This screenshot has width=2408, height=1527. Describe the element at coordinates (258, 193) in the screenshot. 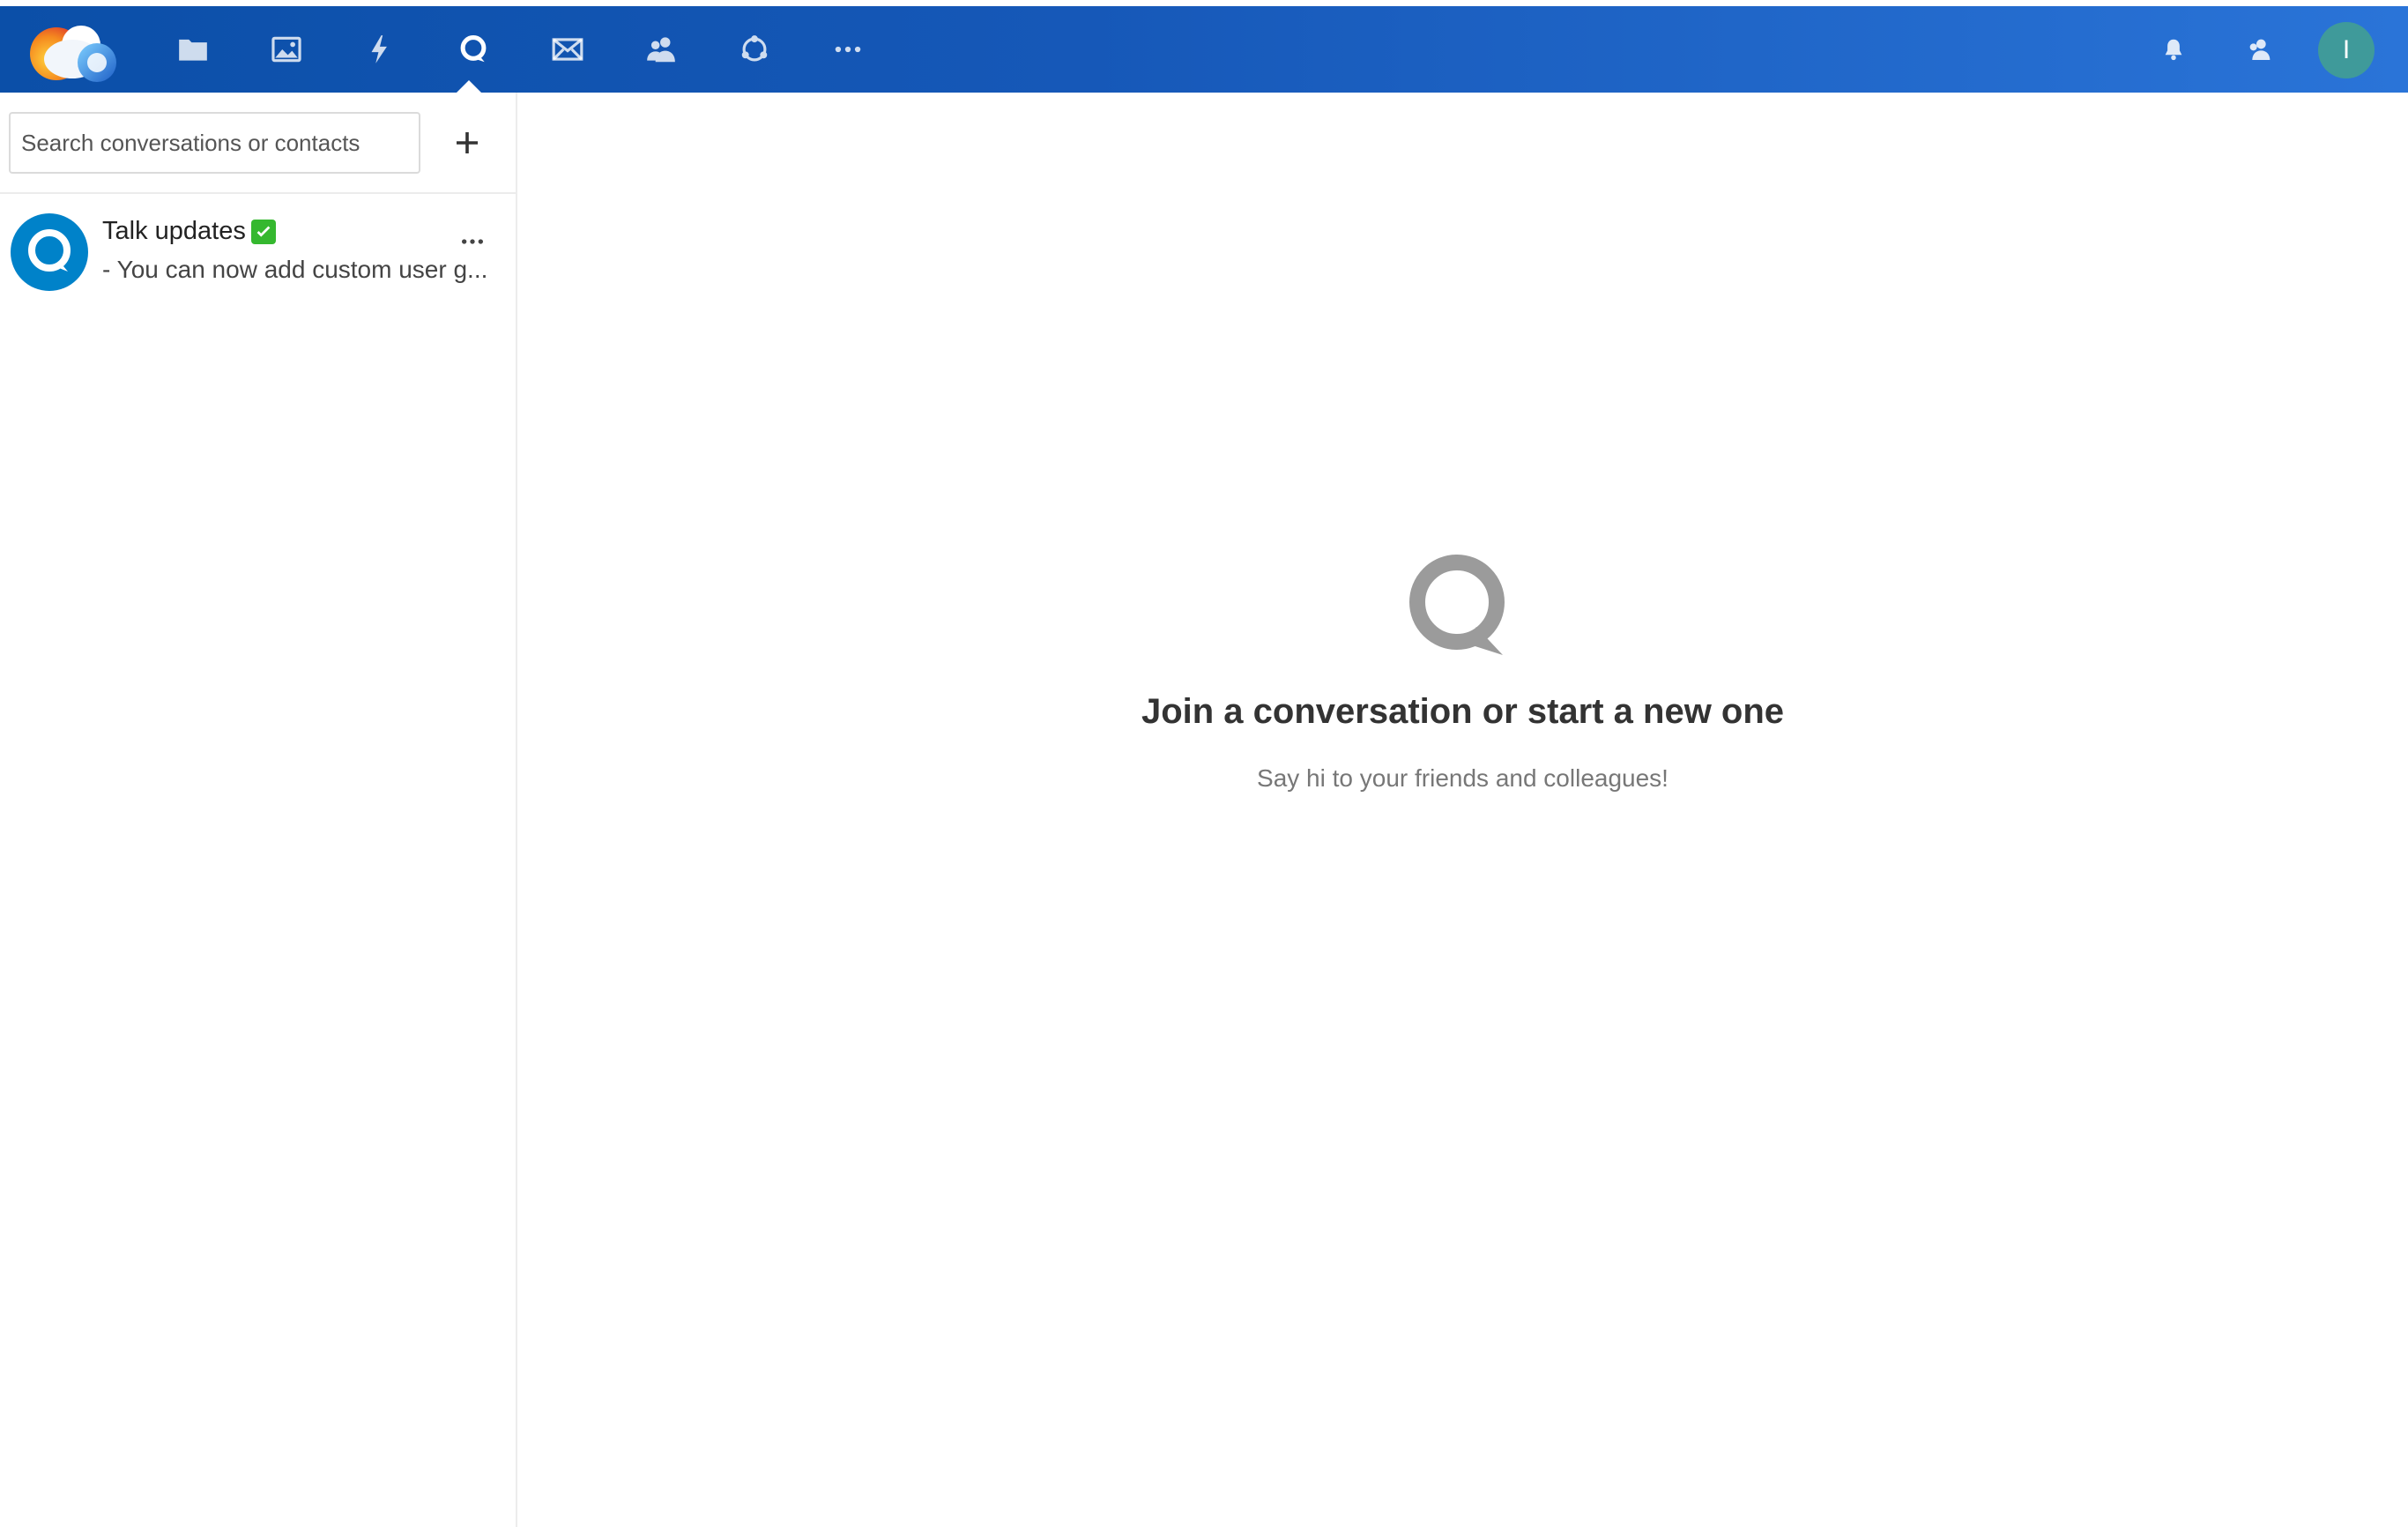

I see `divider` at that location.